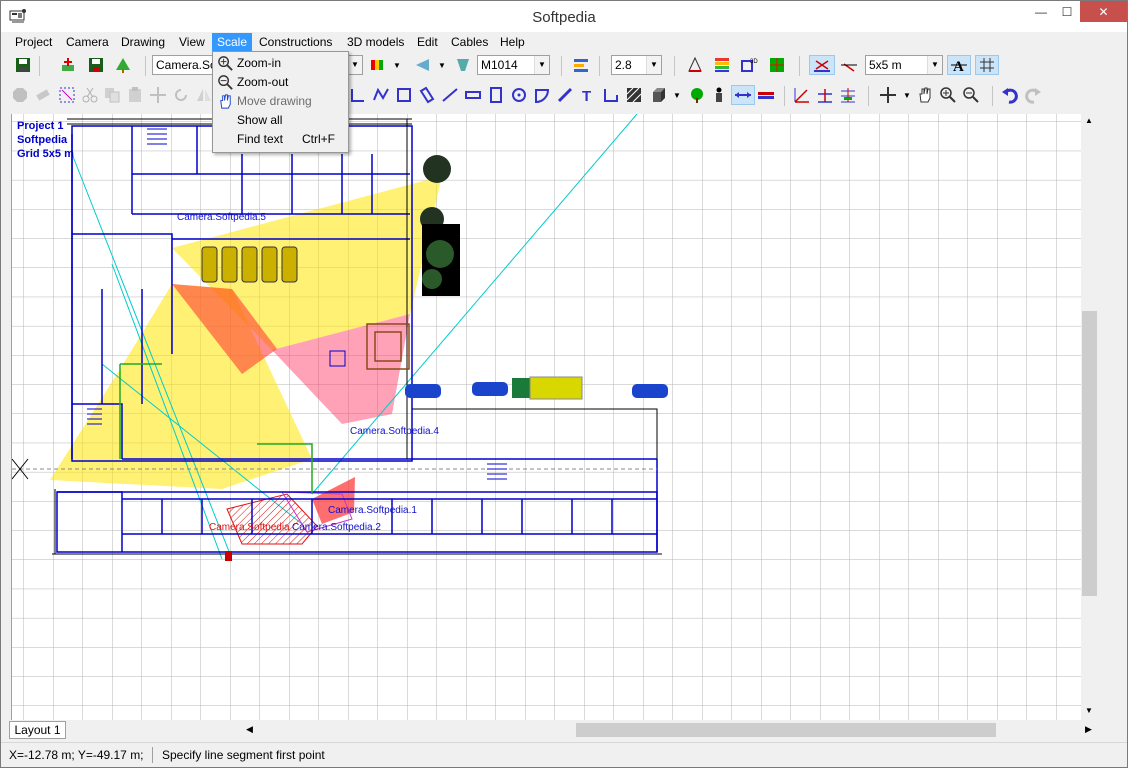 This screenshot has width=1128, height=768. I want to click on rectangle-tool-button, so click(404, 95).